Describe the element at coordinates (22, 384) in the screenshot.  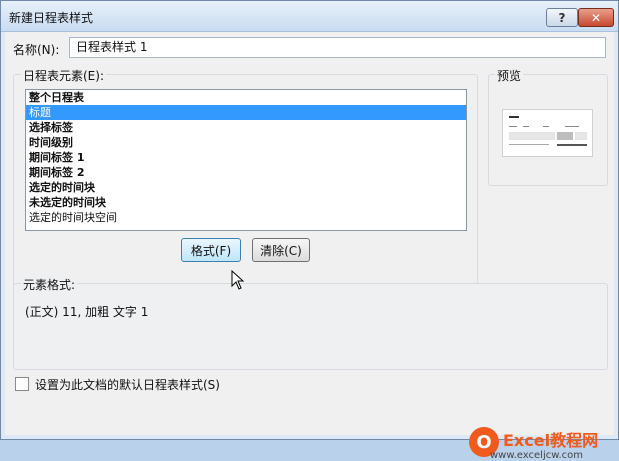
I see `default-style-checkbox` at that location.